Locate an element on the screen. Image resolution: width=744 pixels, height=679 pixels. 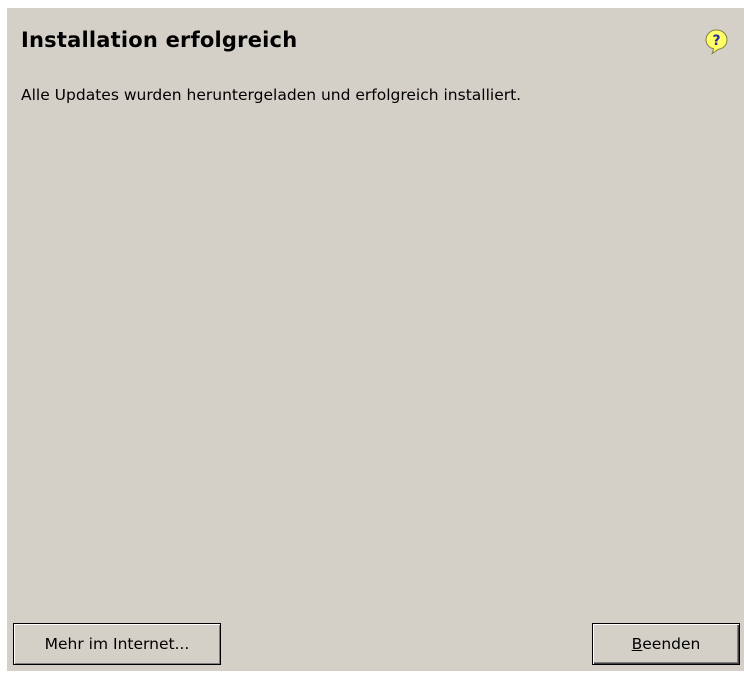
help-icon: ? is located at coordinates (716, 41).